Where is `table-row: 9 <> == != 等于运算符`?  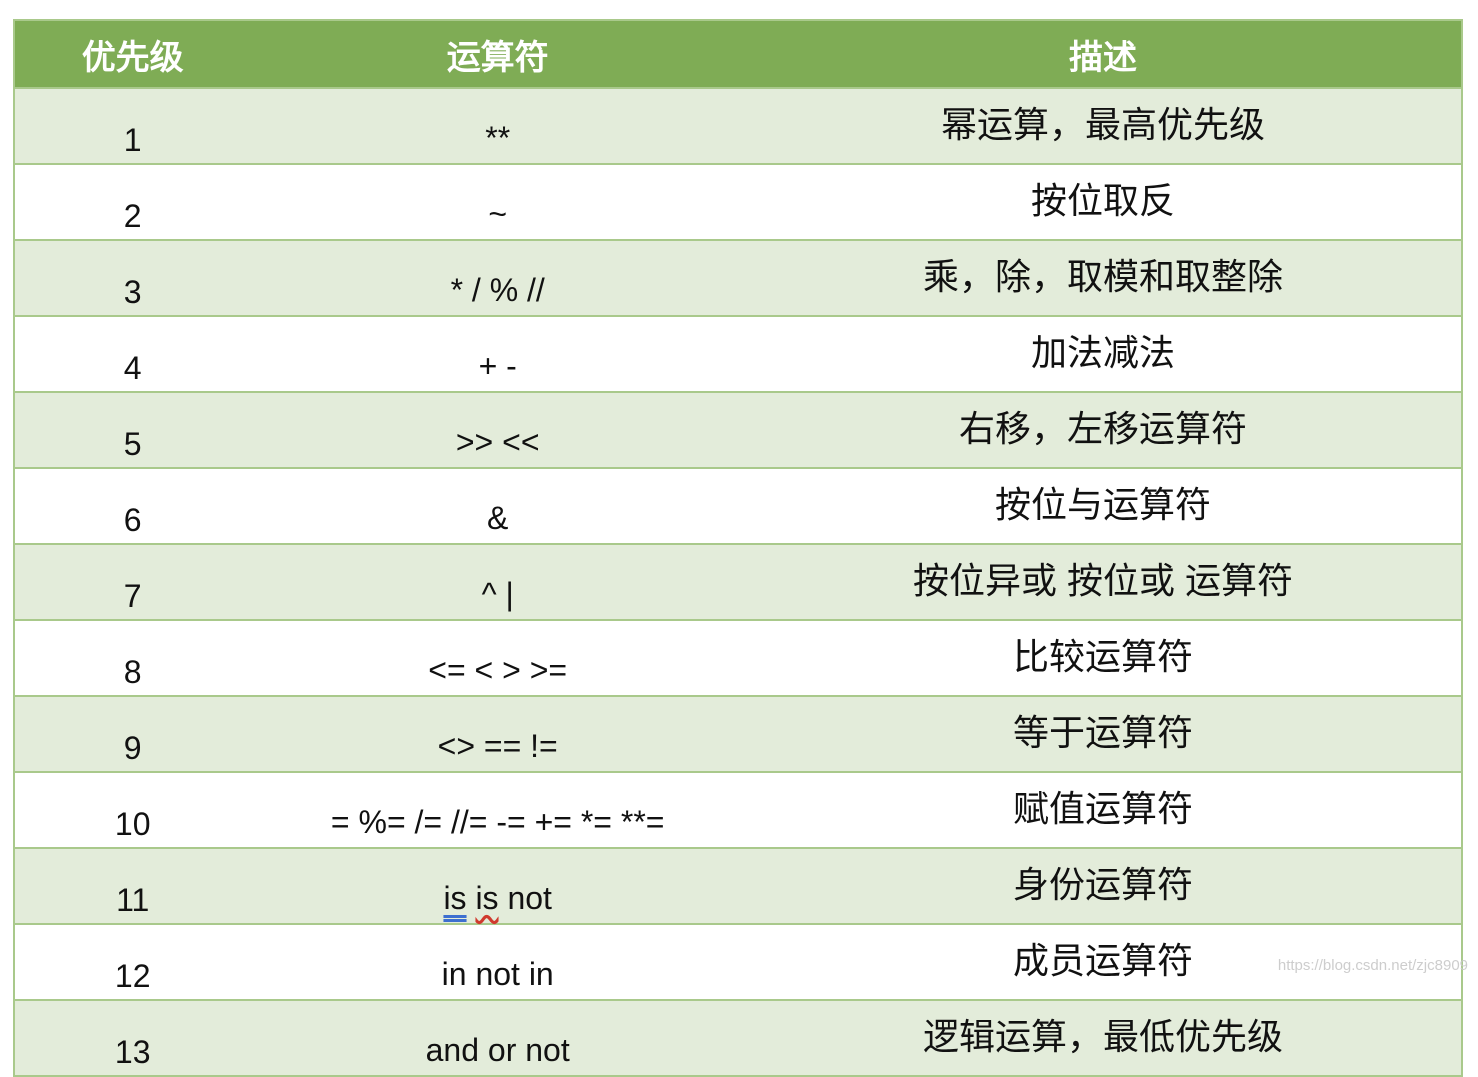 table-row: 9 <> == != 等于运算符 is located at coordinates (738, 734).